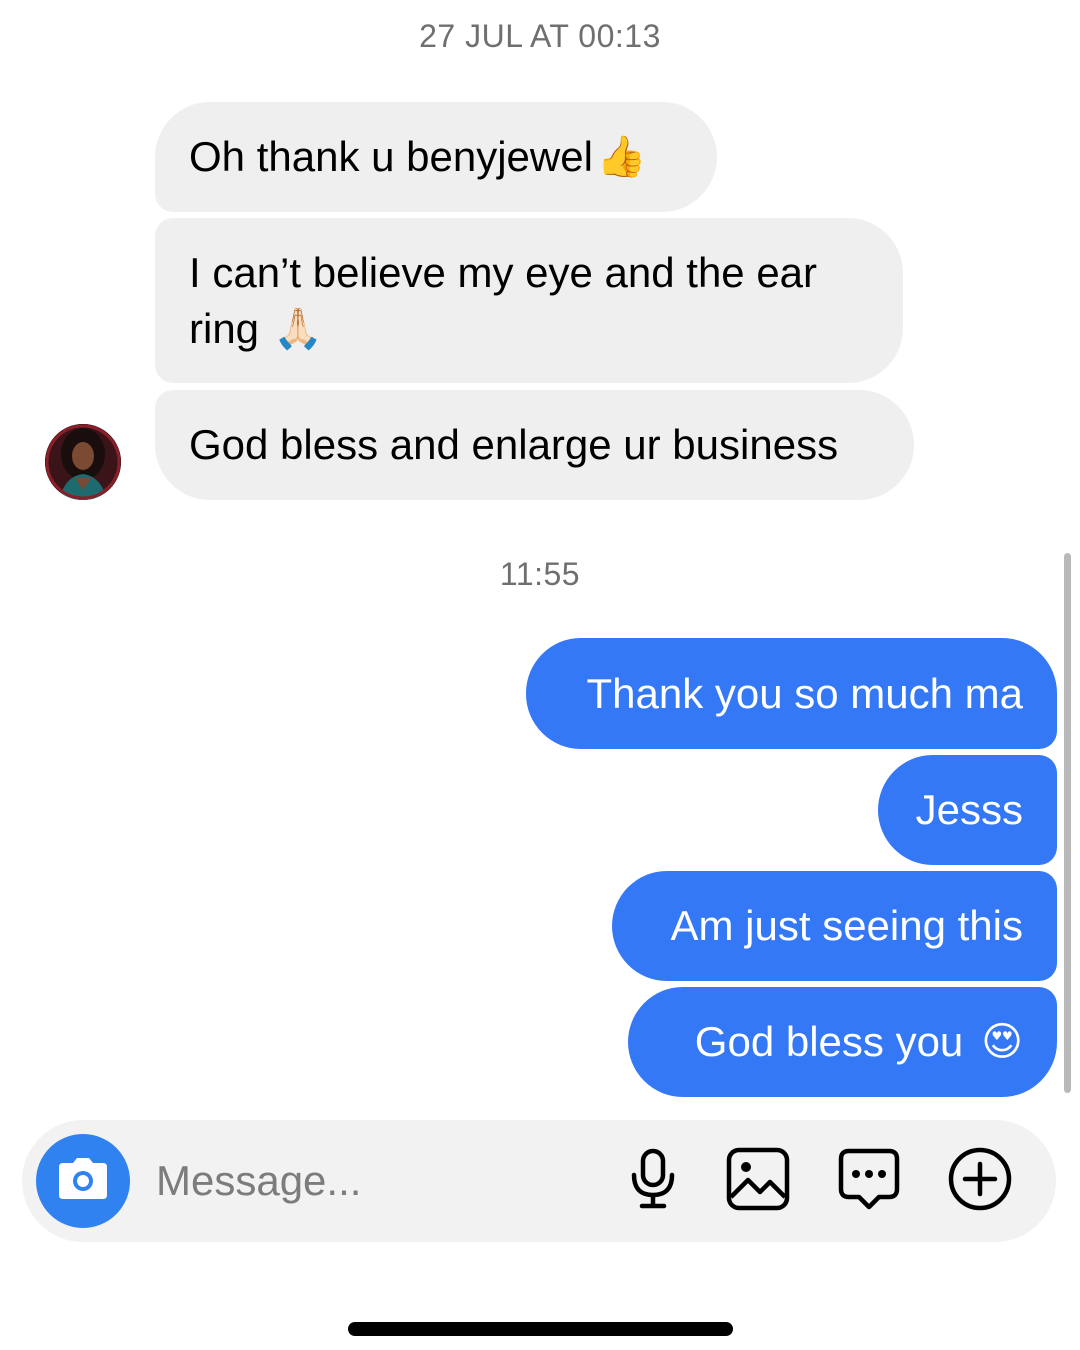  Describe the element at coordinates (1002, 1042) in the screenshot. I see `heart-eyes-emoji: 😍` at that location.